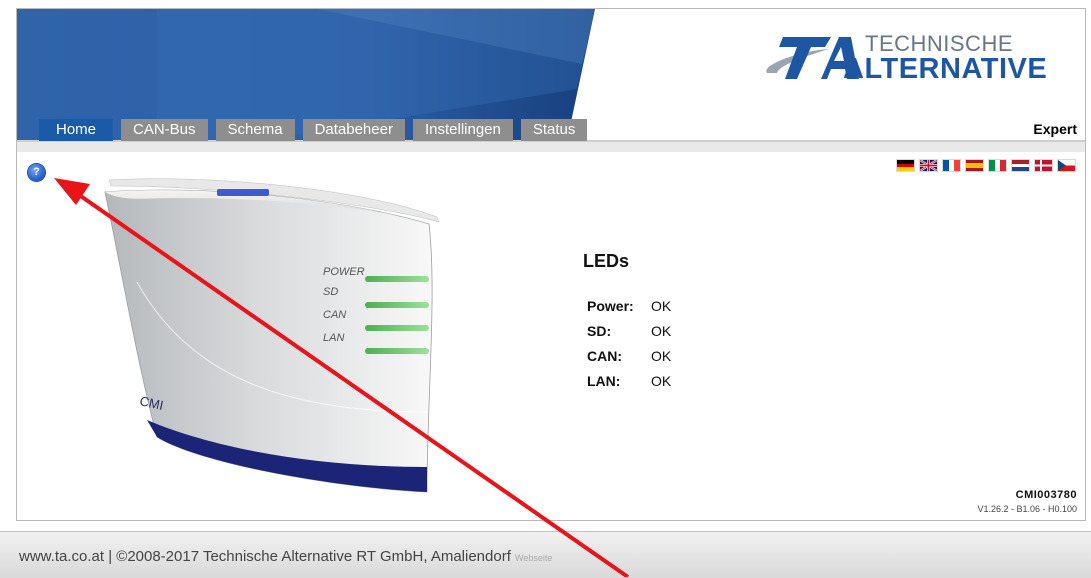  What do you see at coordinates (604, 381) in the screenshot?
I see `led-label: LAN:` at bounding box center [604, 381].